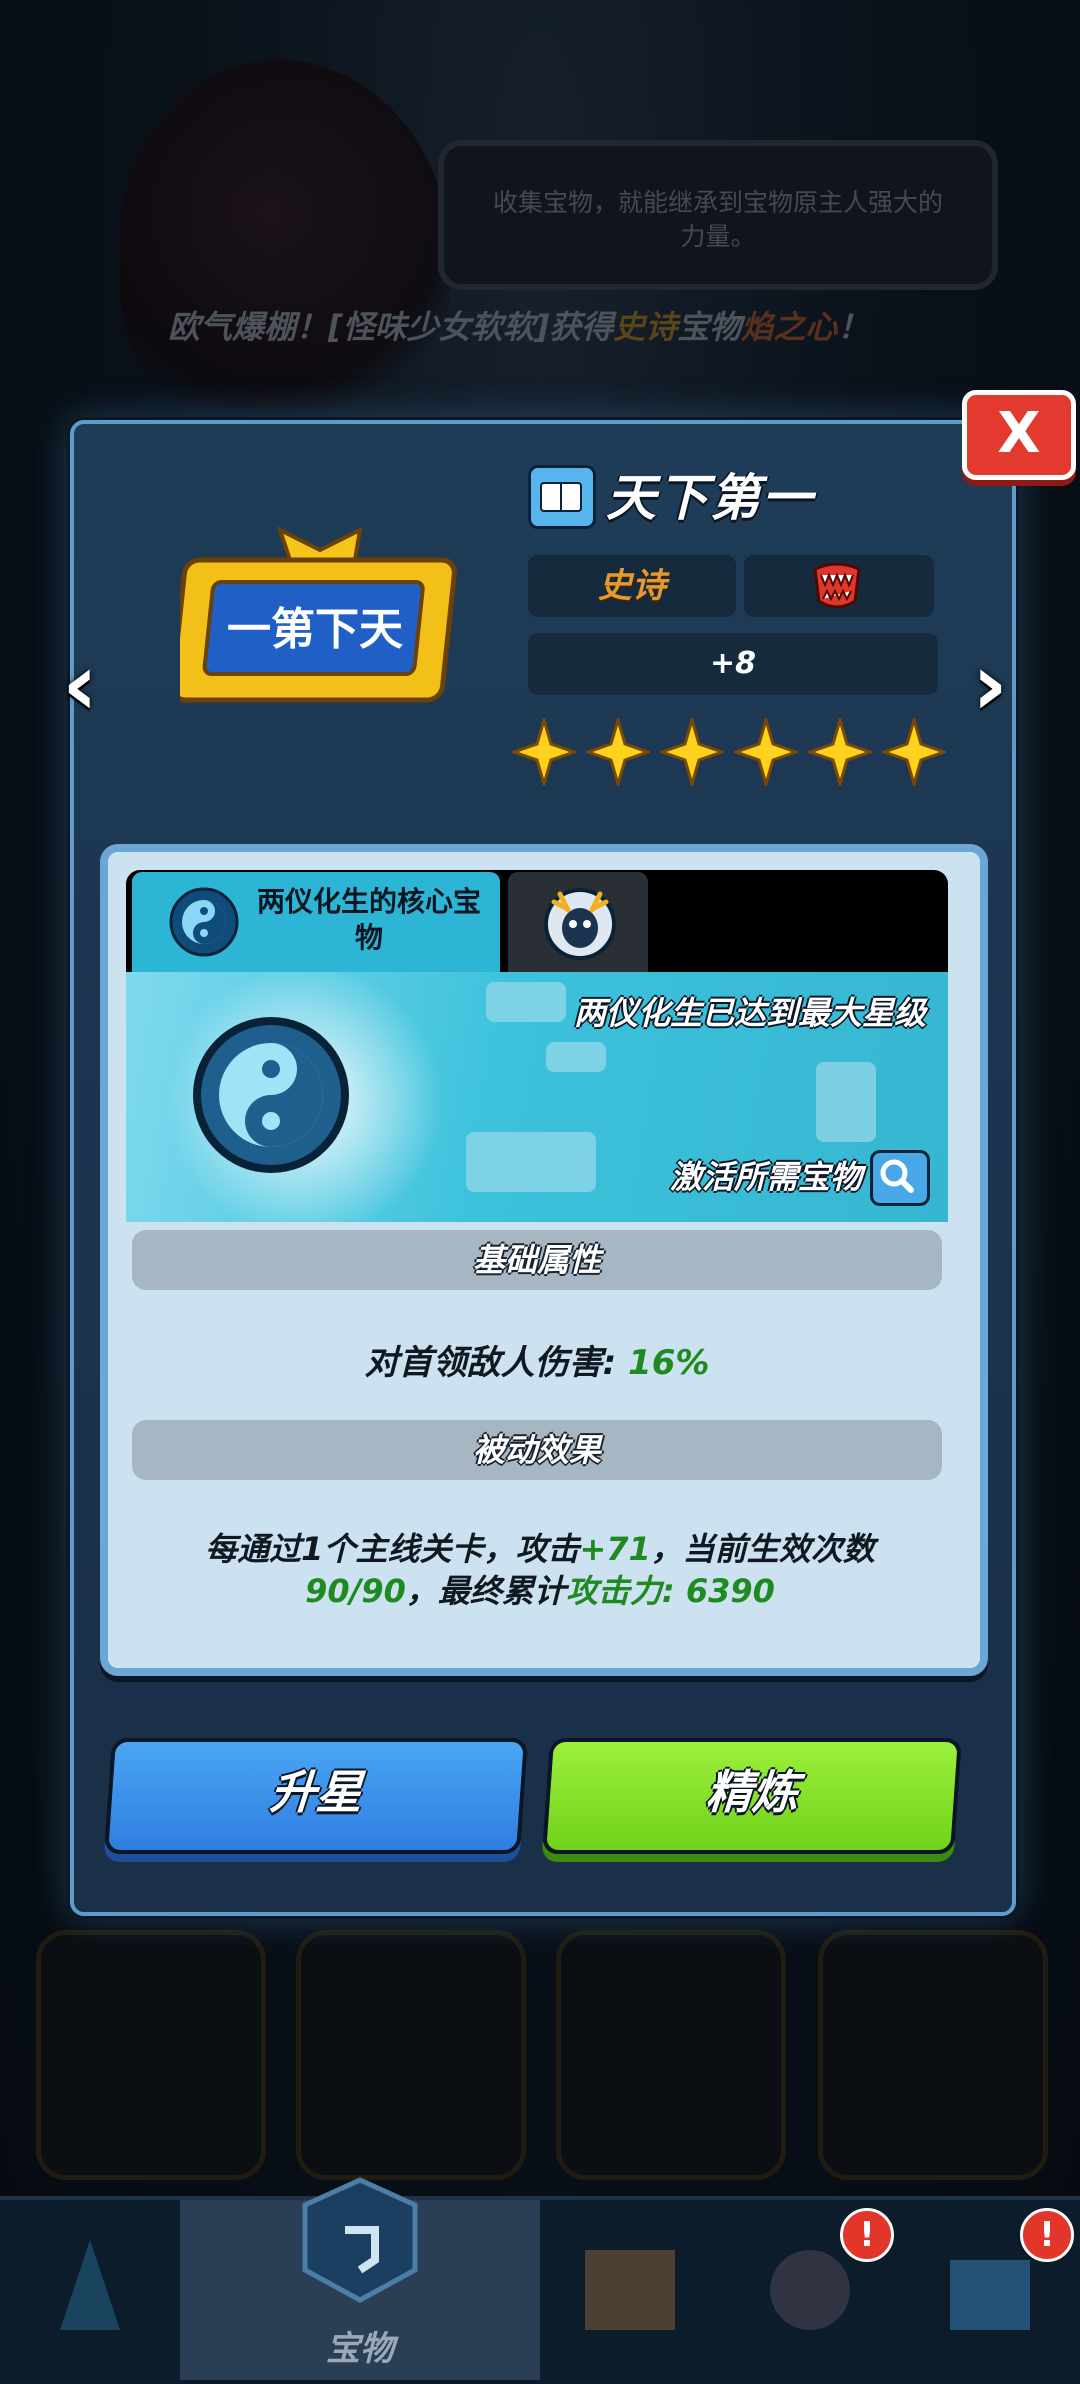 The image size is (1080, 2384). I want to click on nav-tab-characters: !, so click(810, 2290).